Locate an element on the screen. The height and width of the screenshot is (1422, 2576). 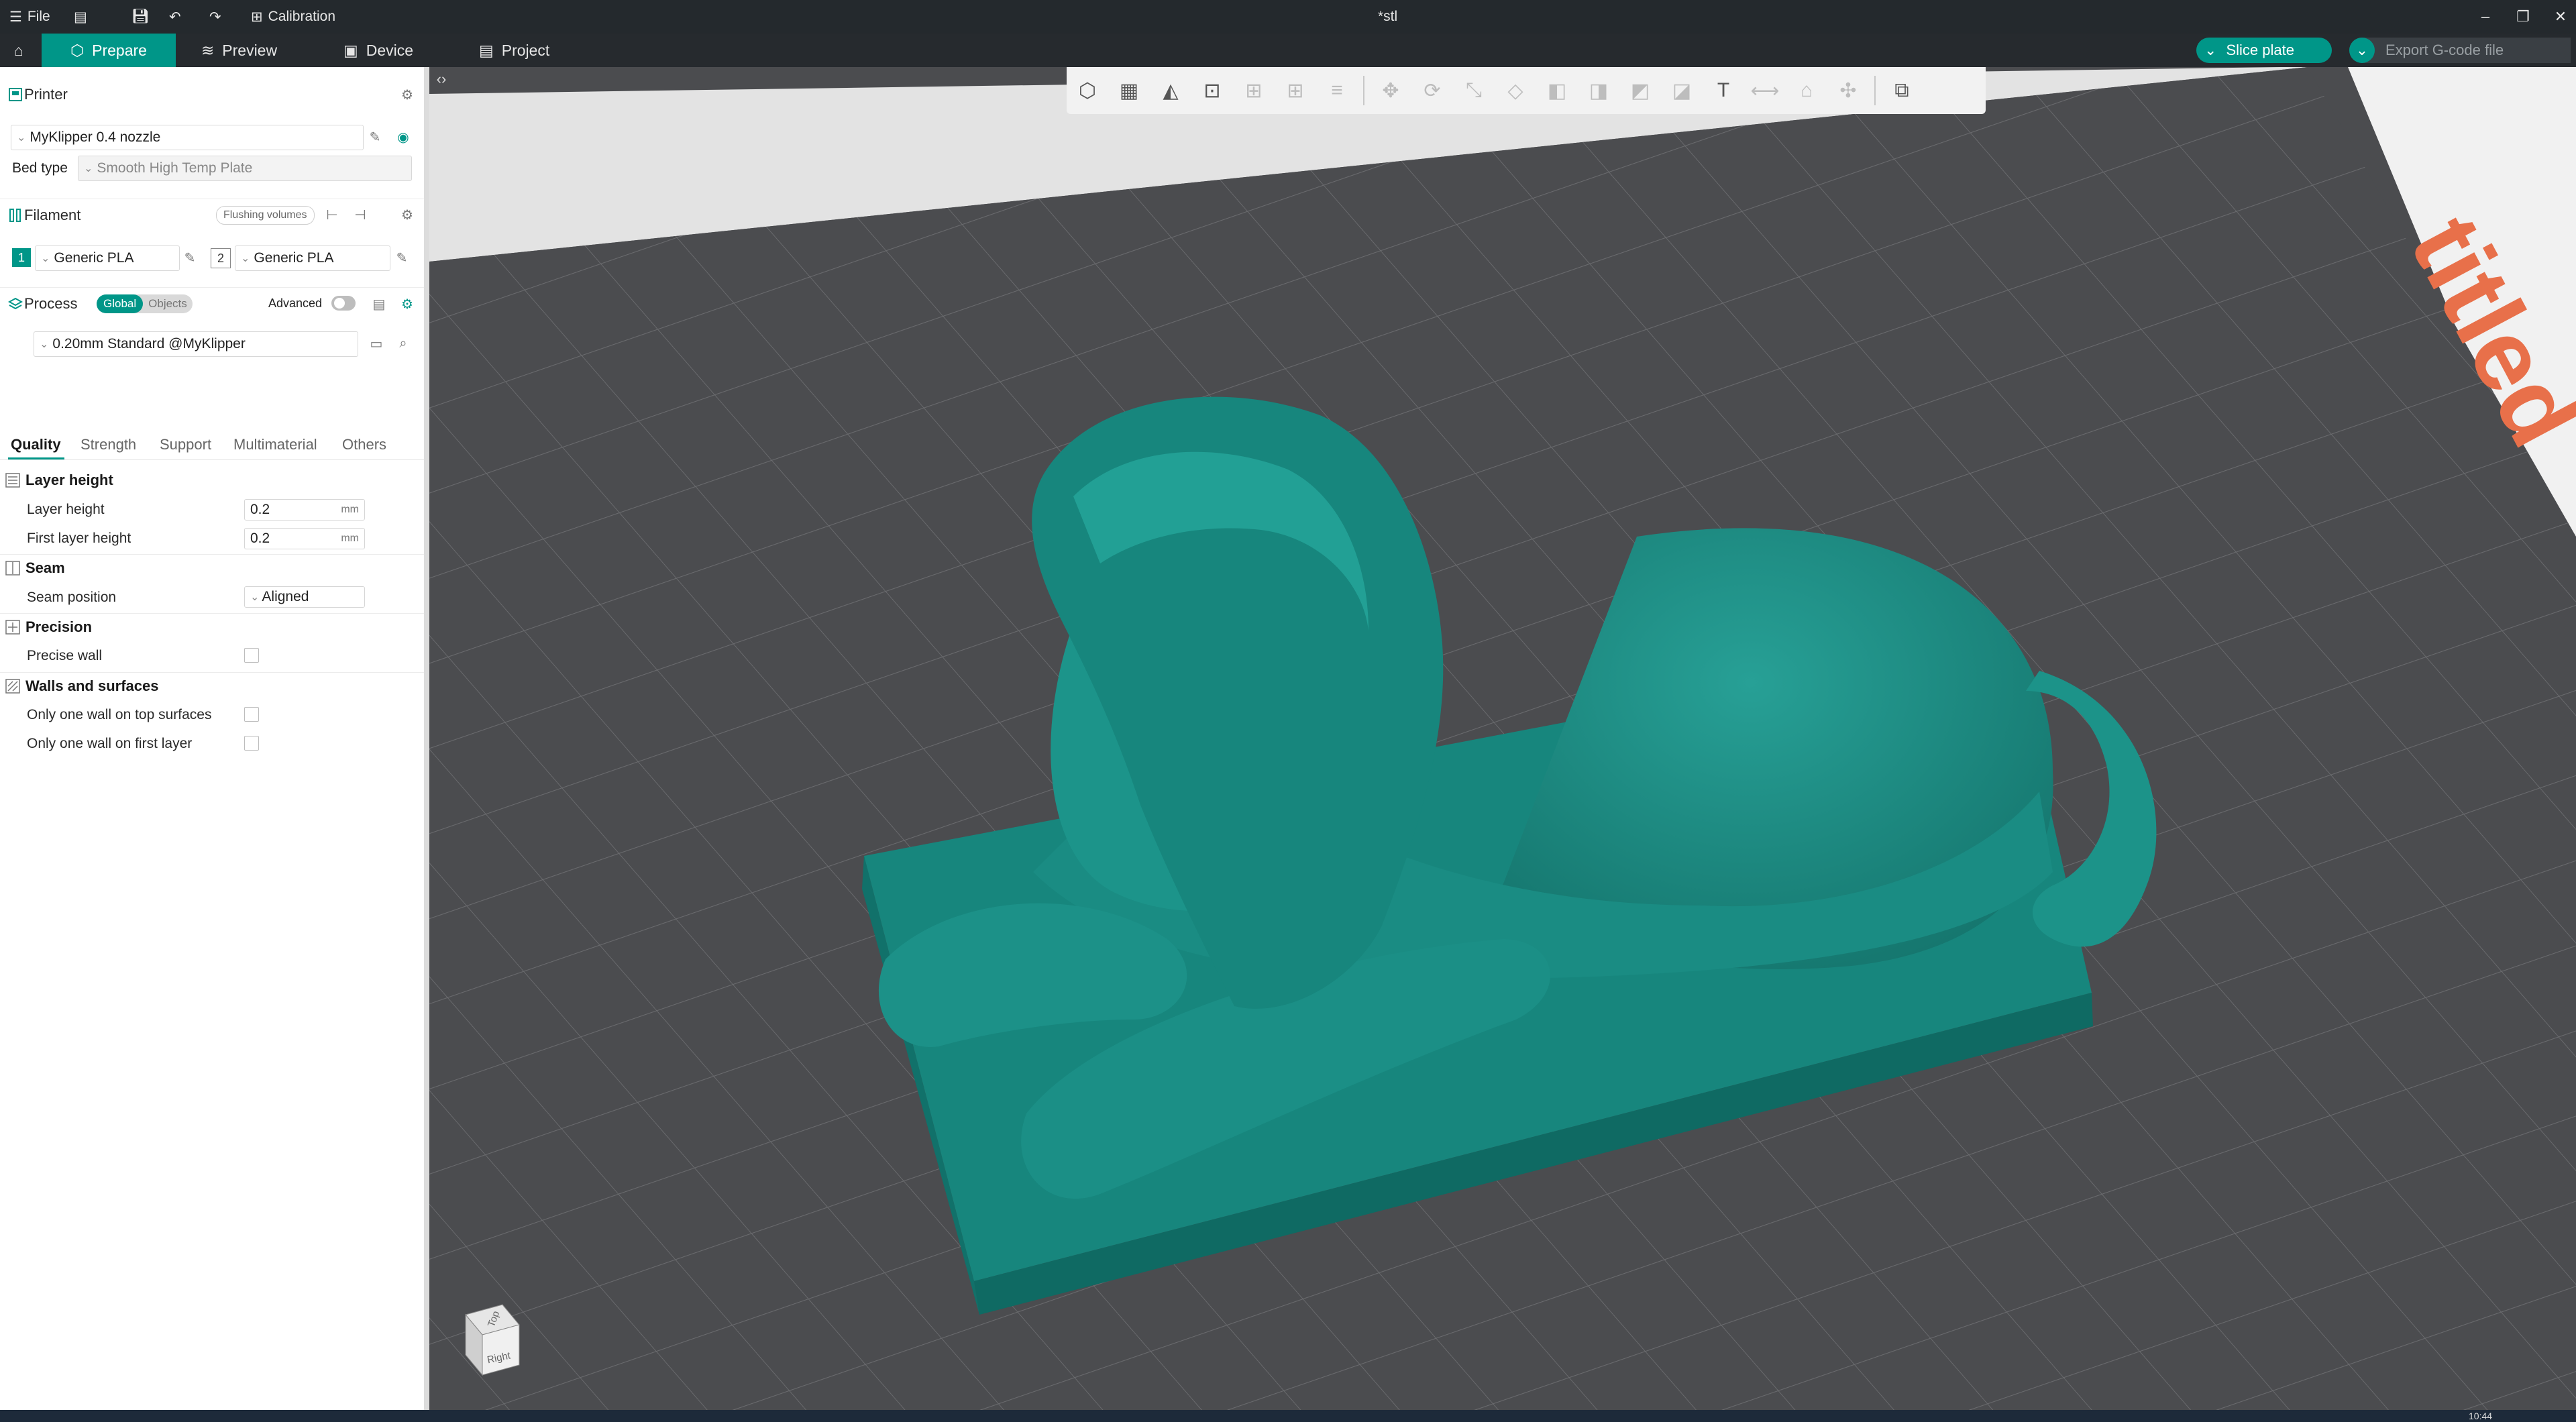
toggle-global: Global is located at coordinates (120, 303).